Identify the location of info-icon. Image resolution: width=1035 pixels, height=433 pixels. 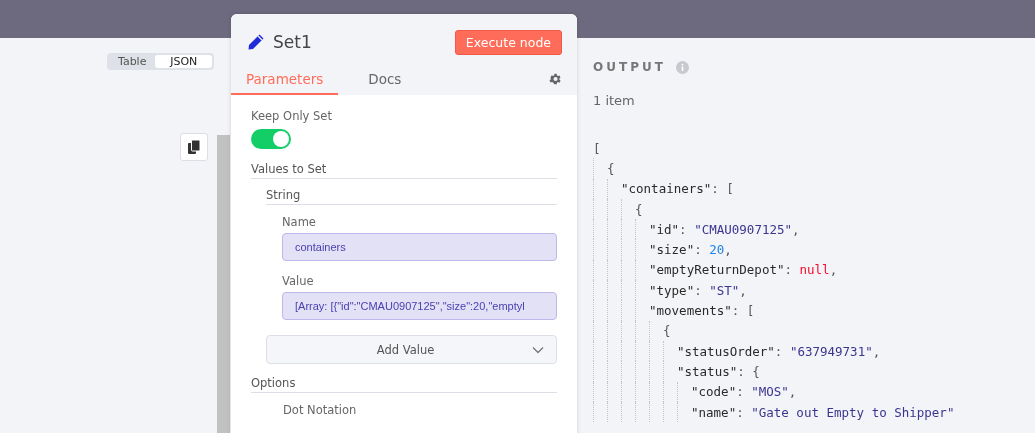
(682, 67).